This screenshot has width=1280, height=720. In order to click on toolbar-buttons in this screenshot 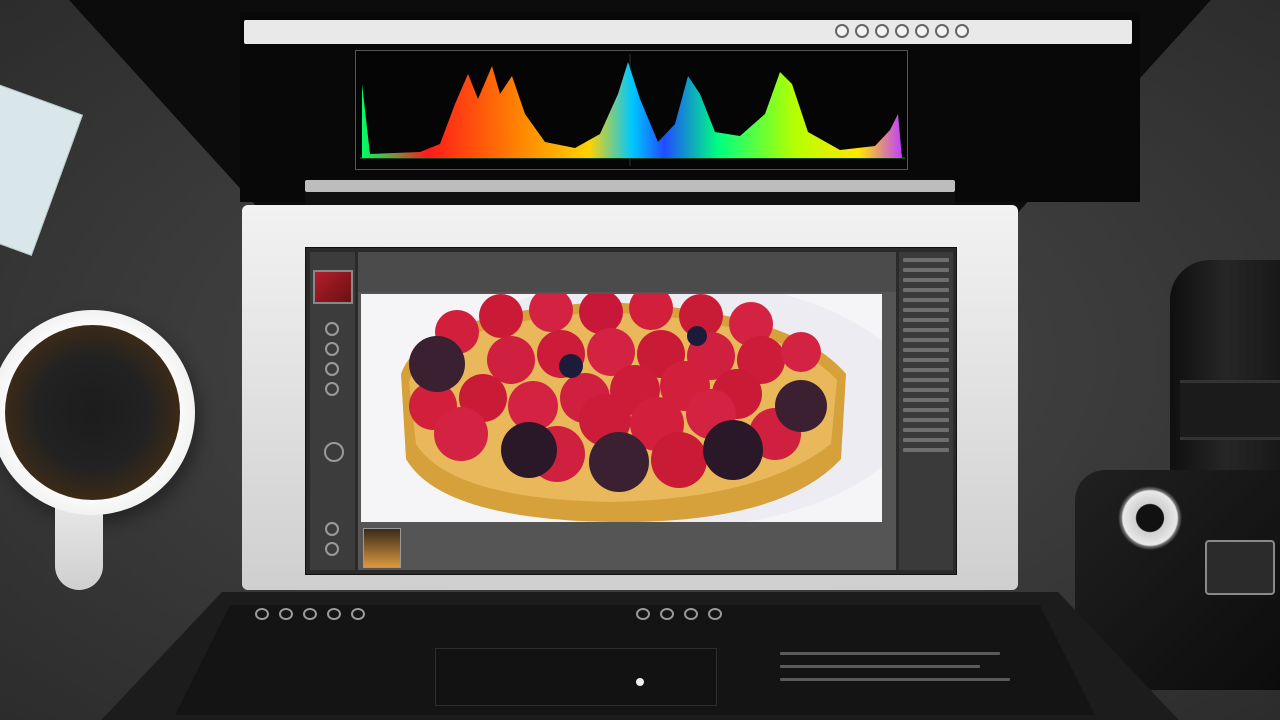, I will do `click(902, 31)`.